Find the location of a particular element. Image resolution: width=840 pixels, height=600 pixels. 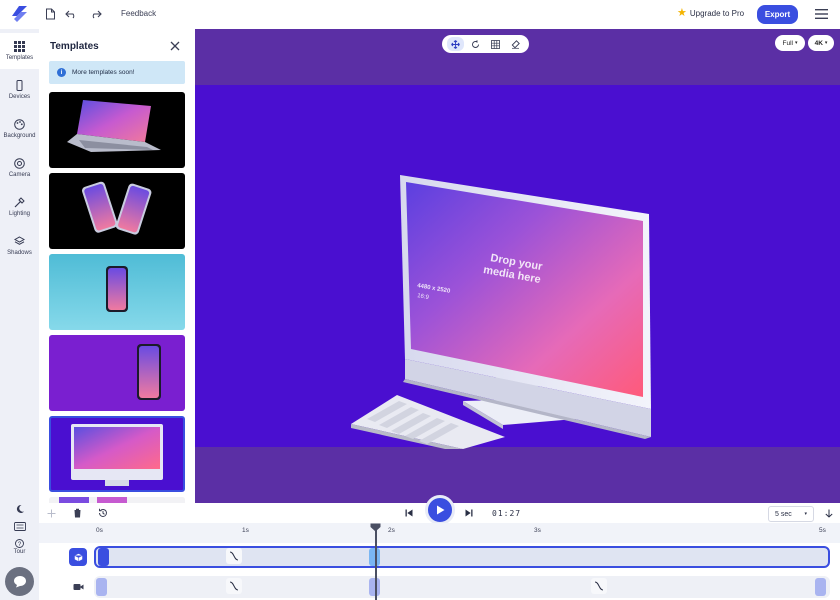

app-logo-icon is located at coordinates (19, 14).